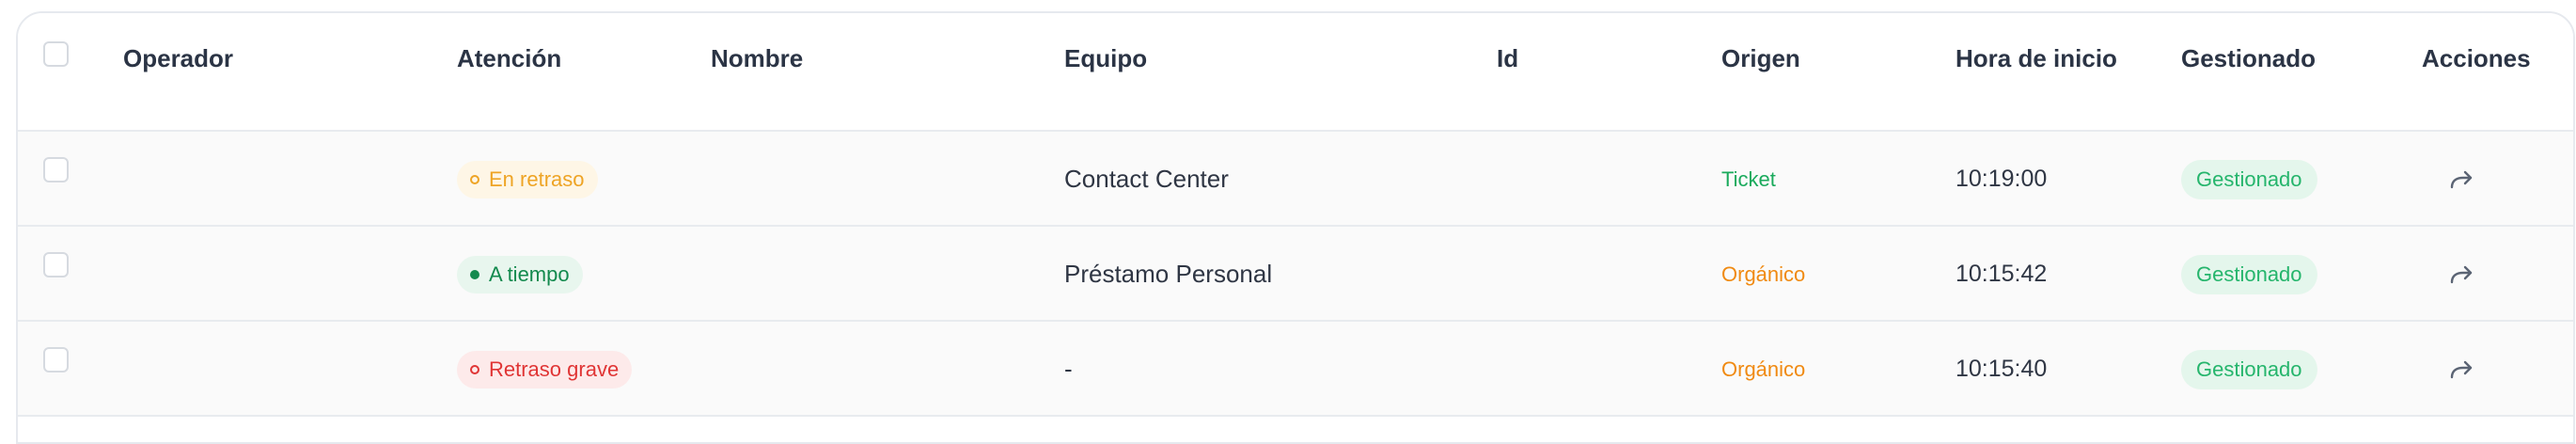 The image size is (2576, 444). I want to click on attention-badge: A tiempo, so click(520, 274).